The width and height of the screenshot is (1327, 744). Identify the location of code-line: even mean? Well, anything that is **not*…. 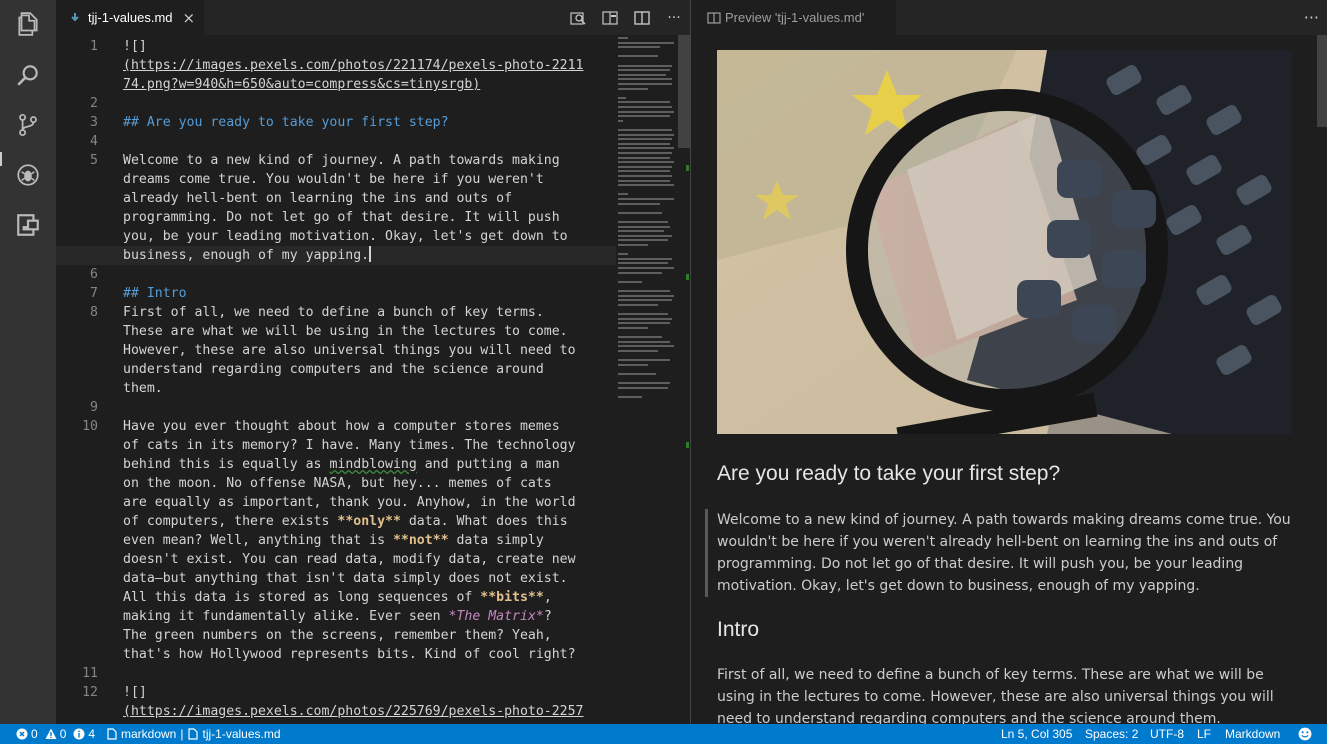
(336, 540).